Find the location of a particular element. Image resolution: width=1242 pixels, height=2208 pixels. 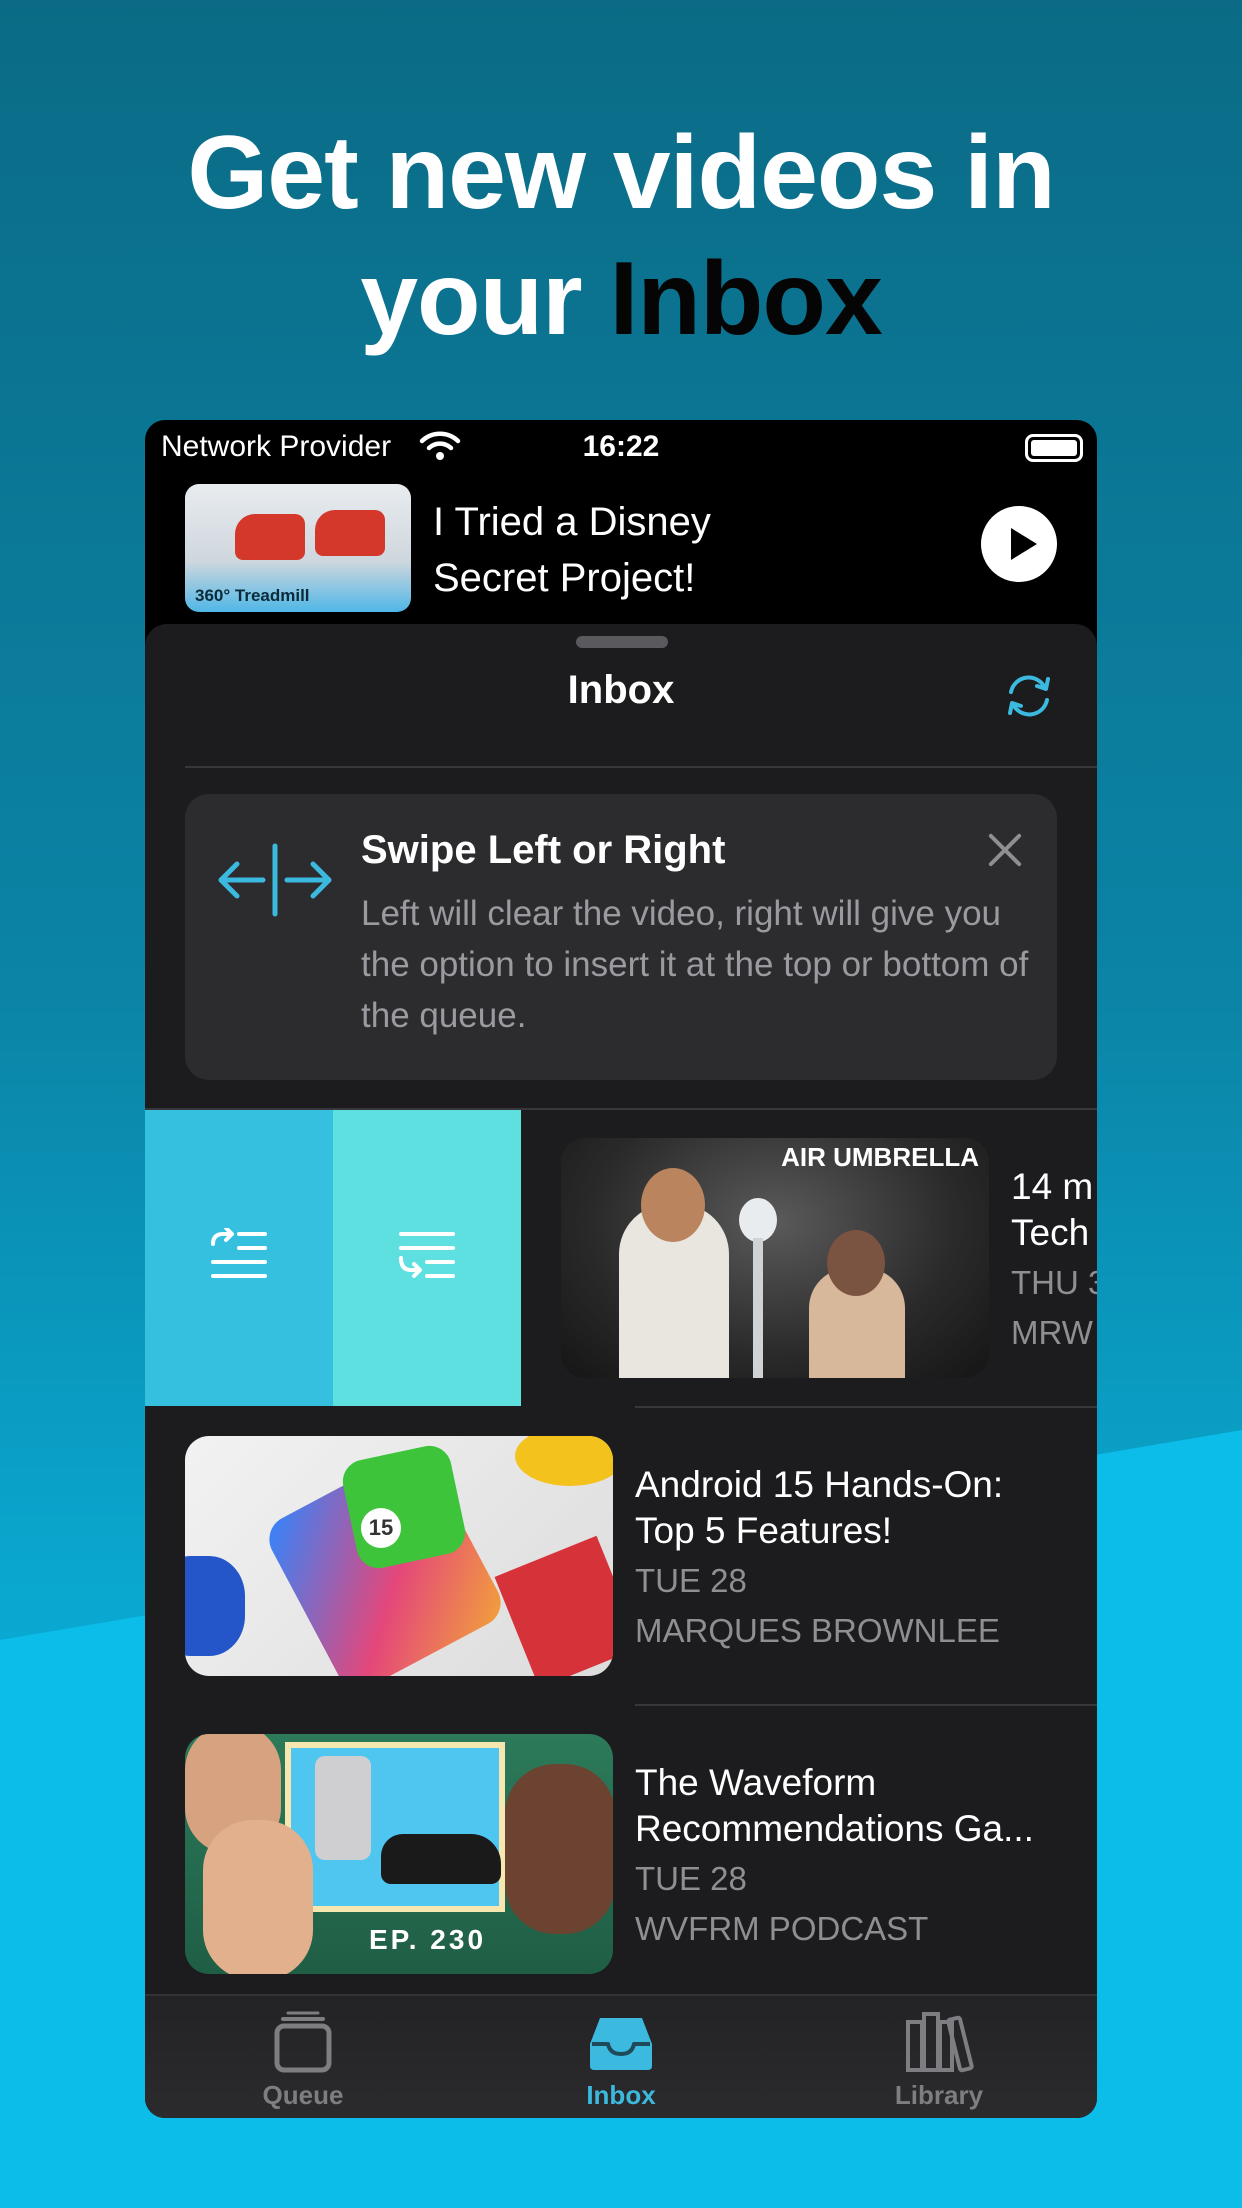

video-title-line-2: Tech is located at coordinates (1050, 1232).